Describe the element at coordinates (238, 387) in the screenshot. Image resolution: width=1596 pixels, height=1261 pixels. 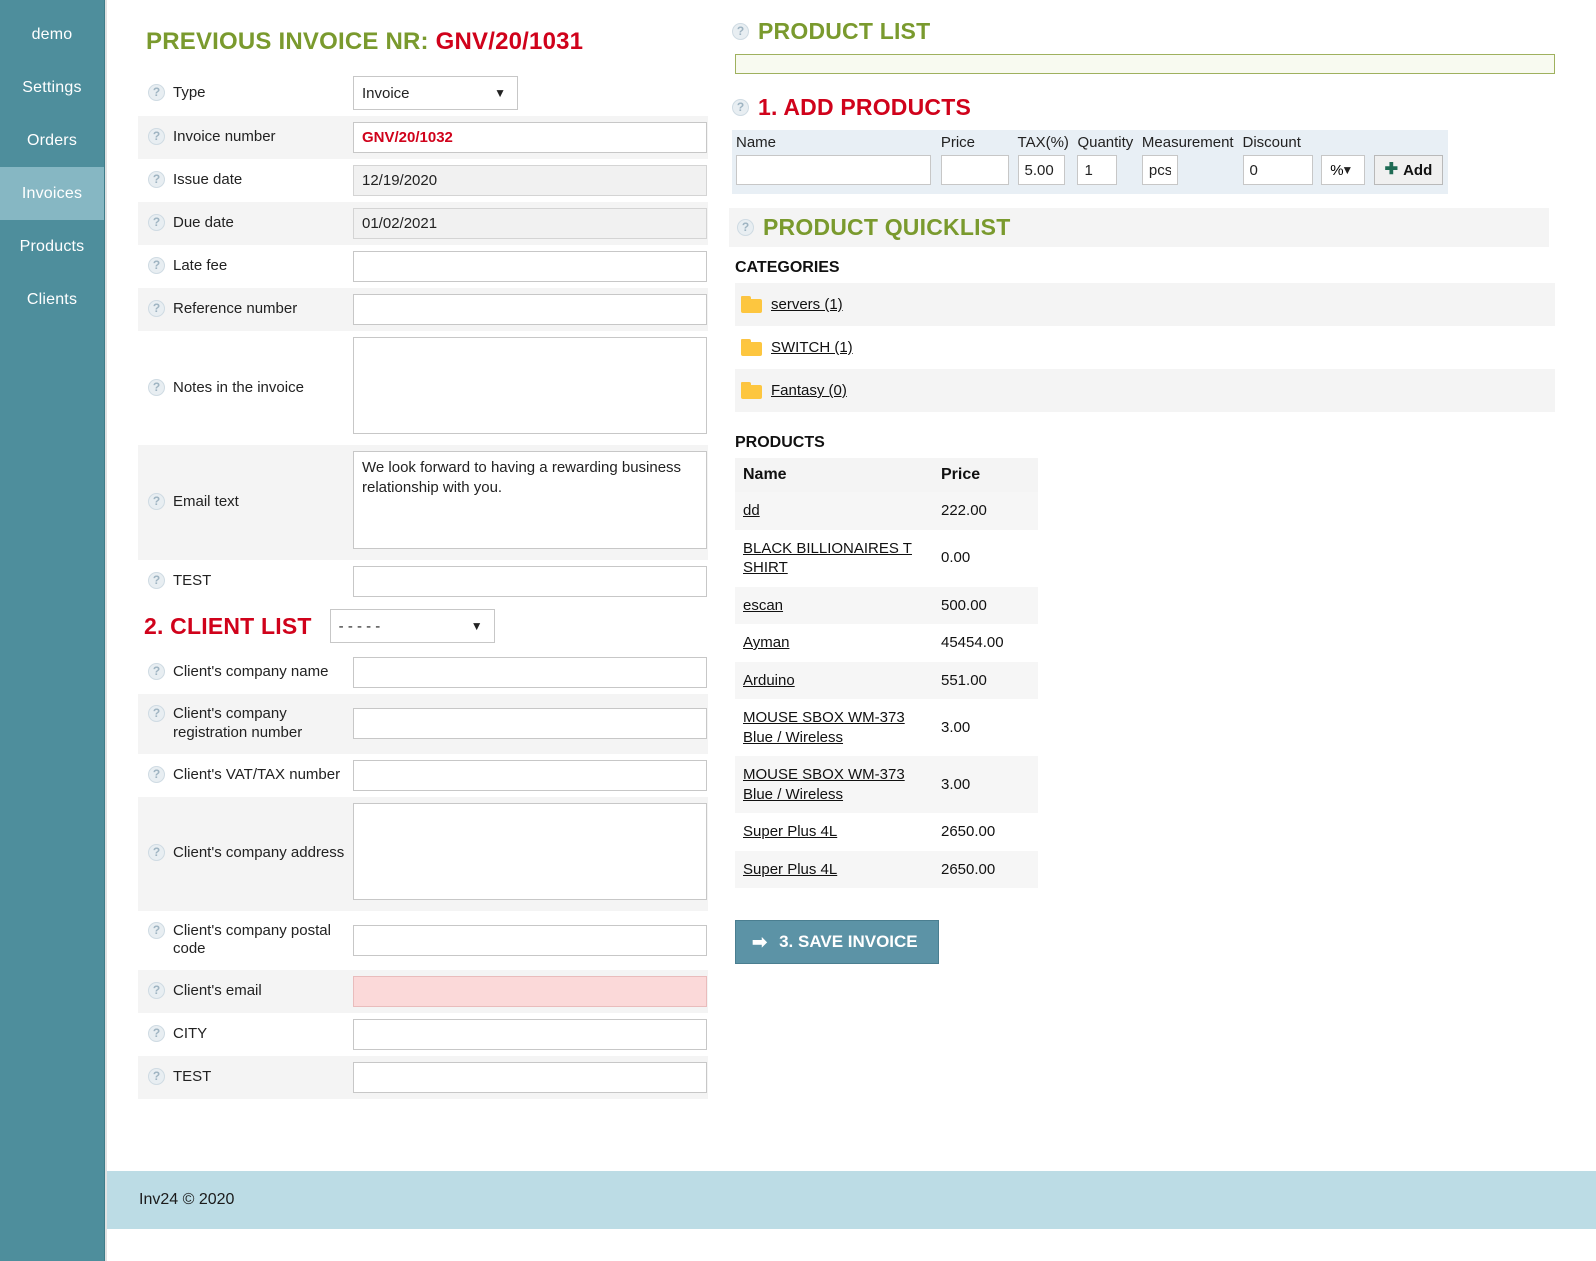
I see `field-label: Notes in the invoice` at that location.